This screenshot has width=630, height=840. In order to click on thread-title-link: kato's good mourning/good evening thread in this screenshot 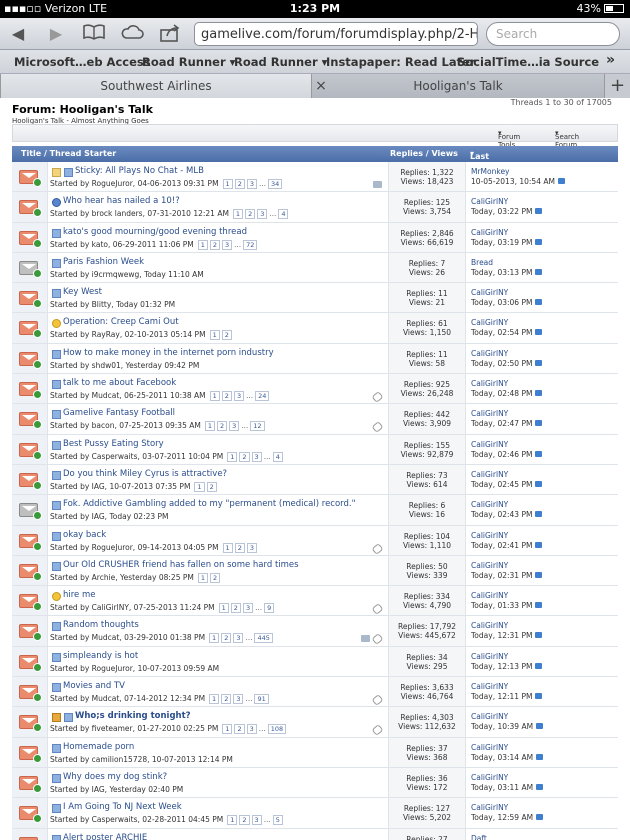, I will do `click(155, 232)`.